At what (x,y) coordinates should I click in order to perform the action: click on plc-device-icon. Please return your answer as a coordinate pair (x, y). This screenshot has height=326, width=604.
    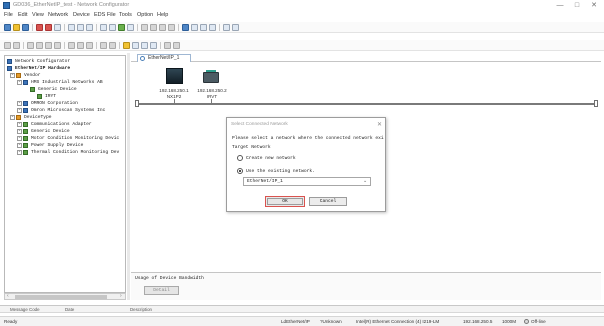
    Looking at the image, I should click on (174, 76).